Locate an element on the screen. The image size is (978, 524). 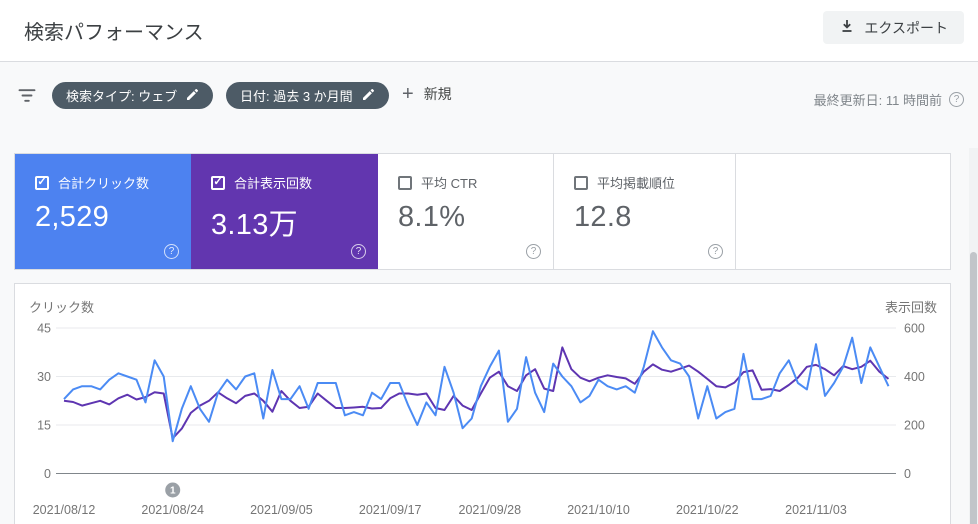
plus-icon: + is located at coordinates (408, 94).